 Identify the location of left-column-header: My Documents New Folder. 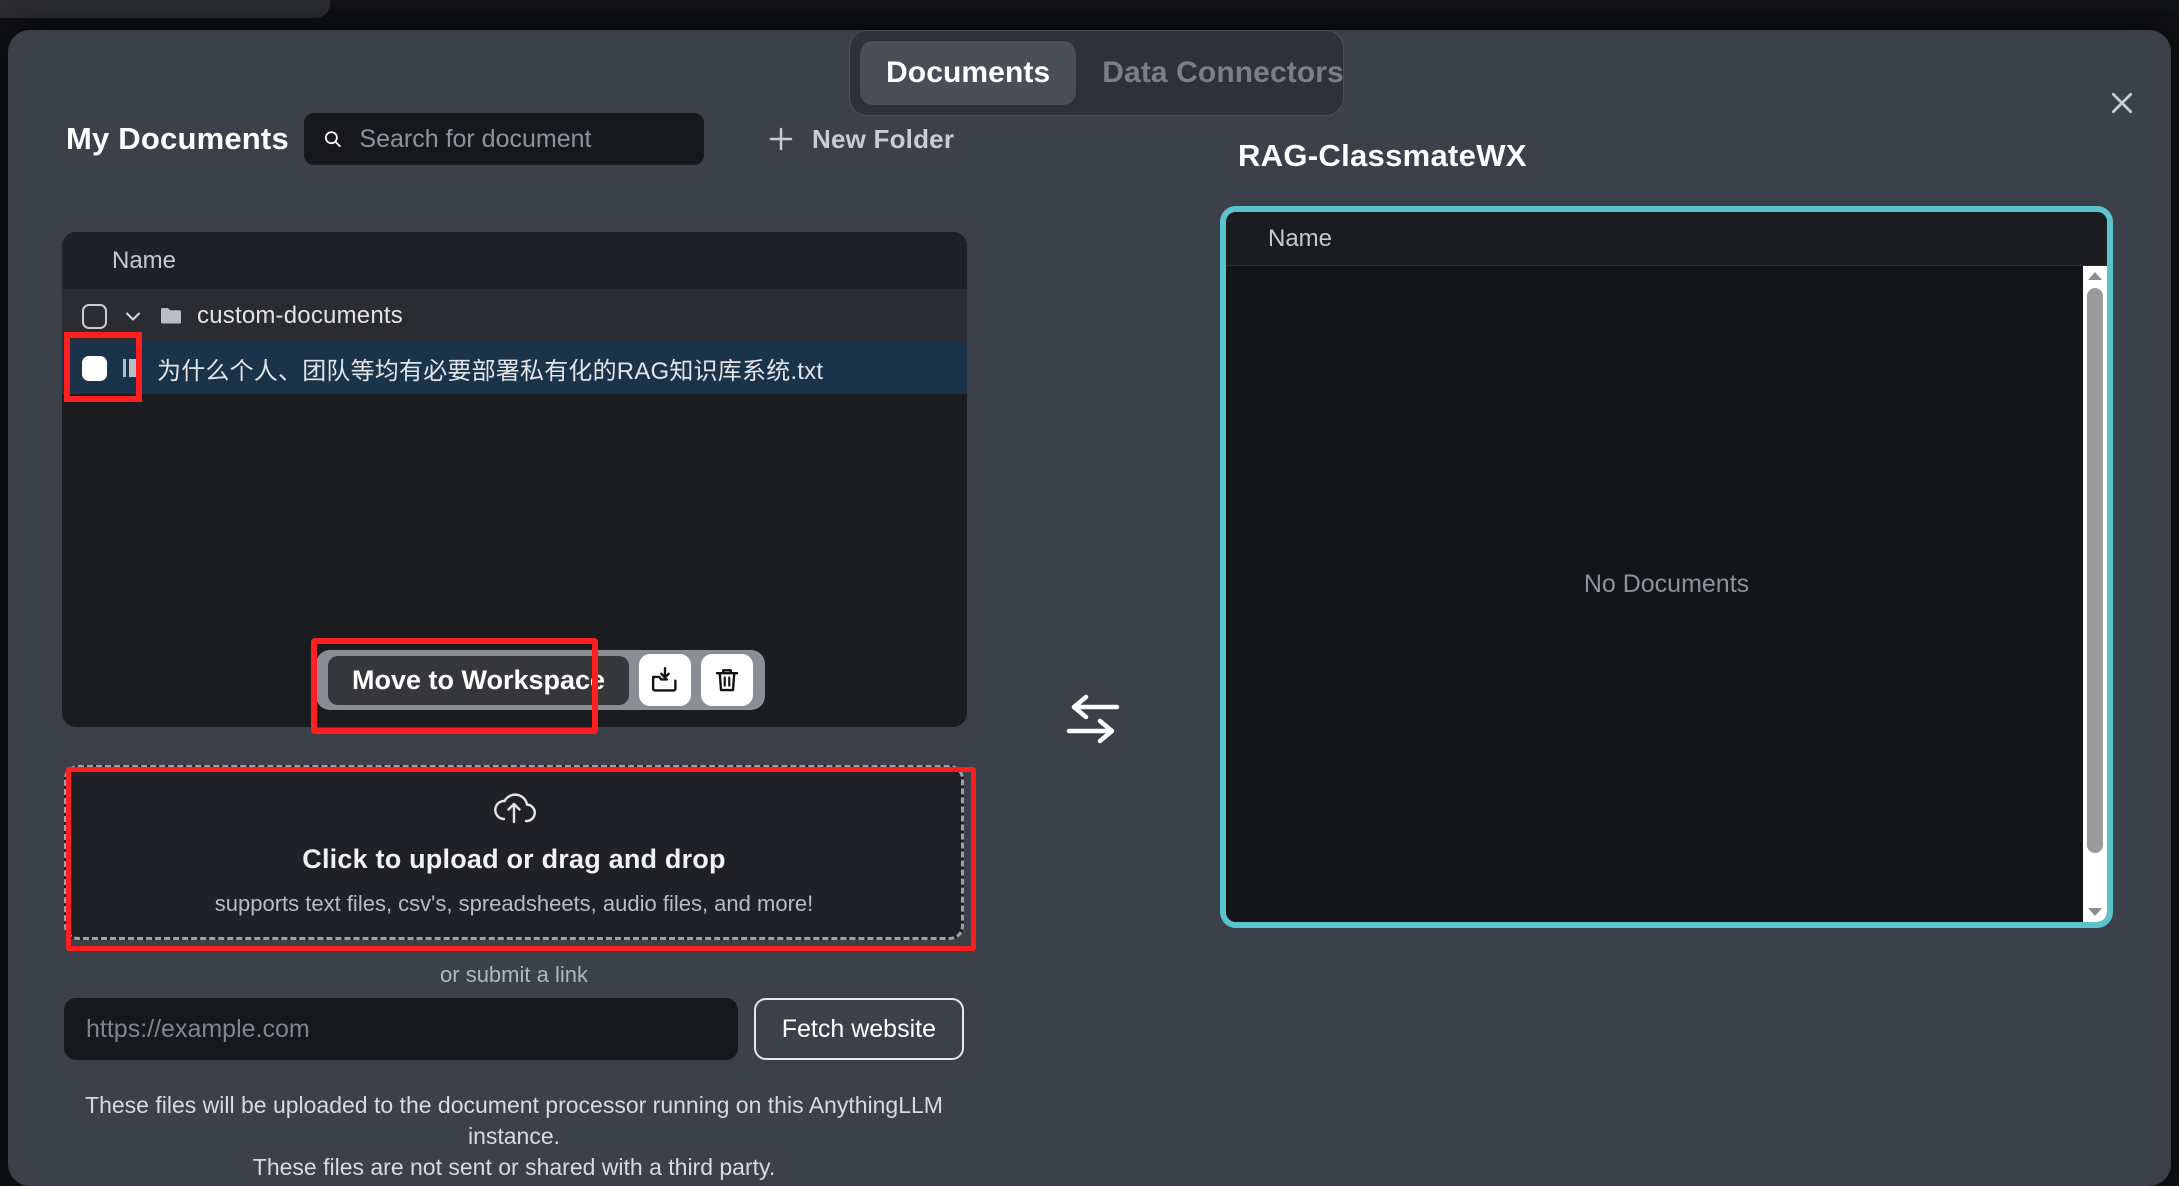
(510, 147).